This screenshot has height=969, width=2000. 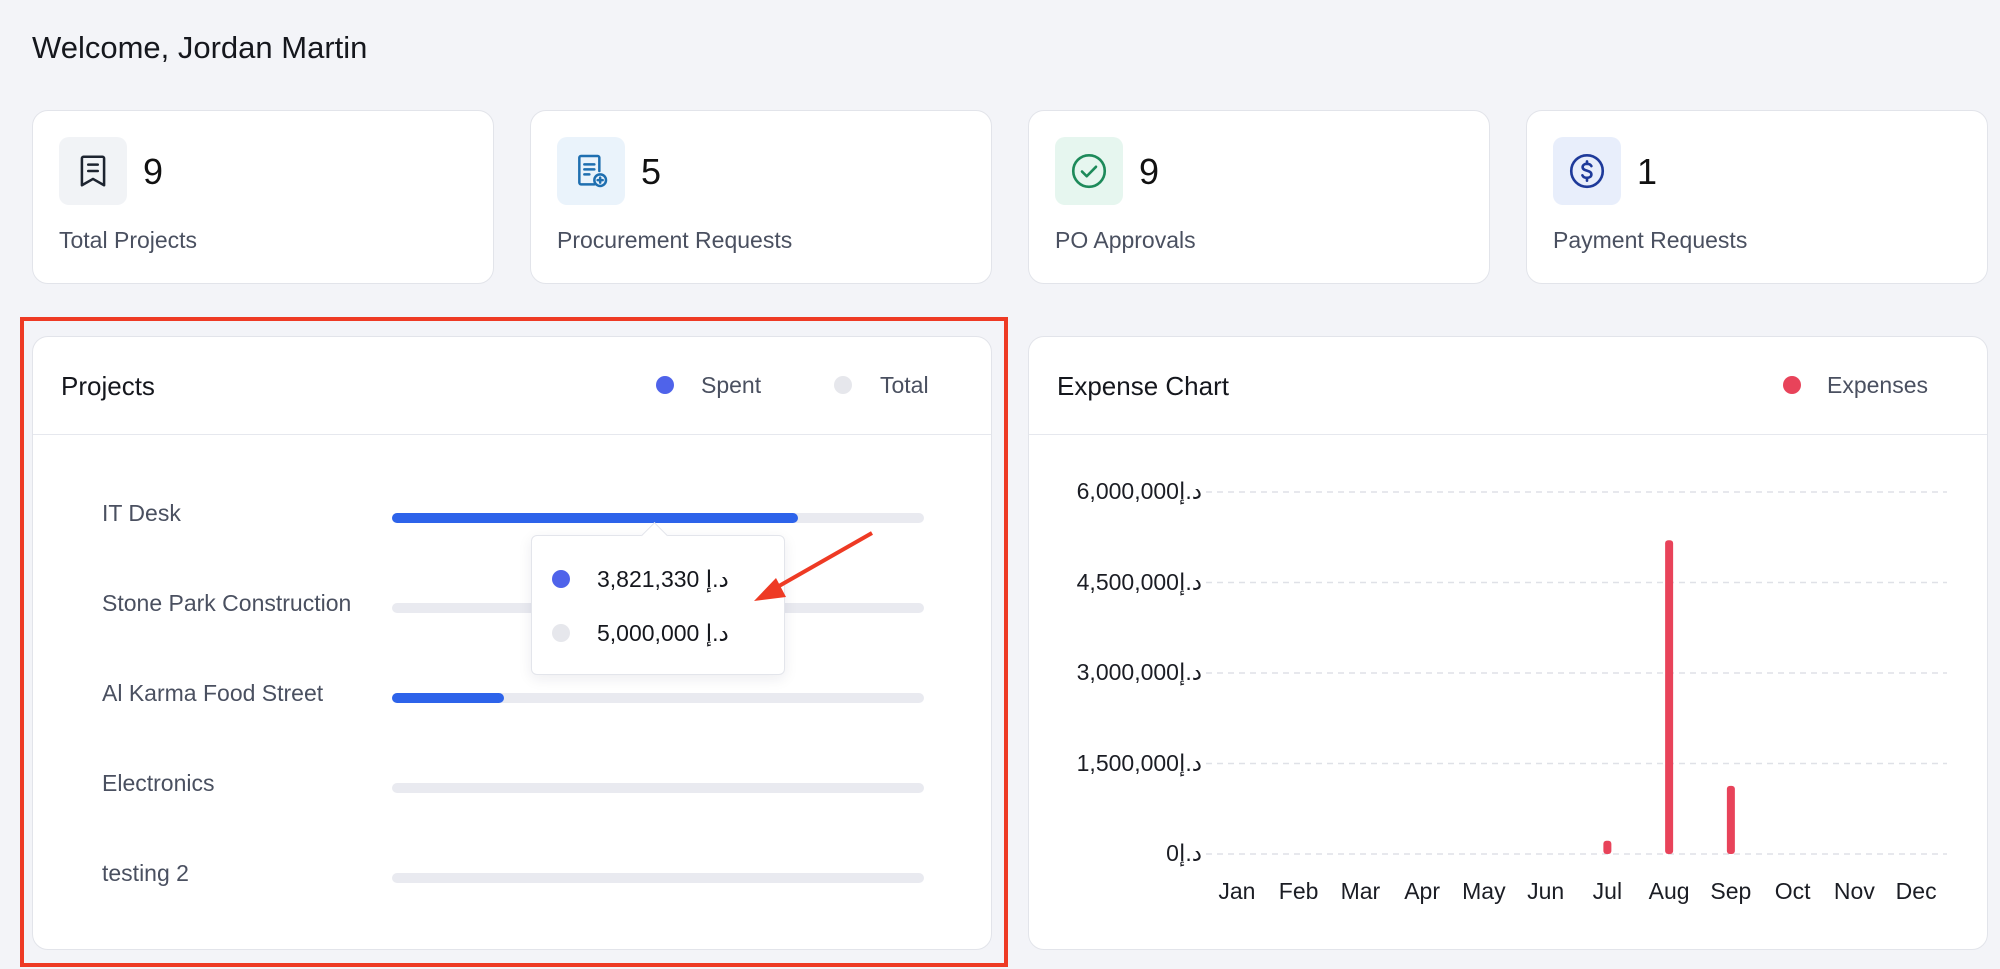 What do you see at coordinates (1184, 853) in the screenshot?
I see `y-tick-label: 0د.إ` at bounding box center [1184, 853].